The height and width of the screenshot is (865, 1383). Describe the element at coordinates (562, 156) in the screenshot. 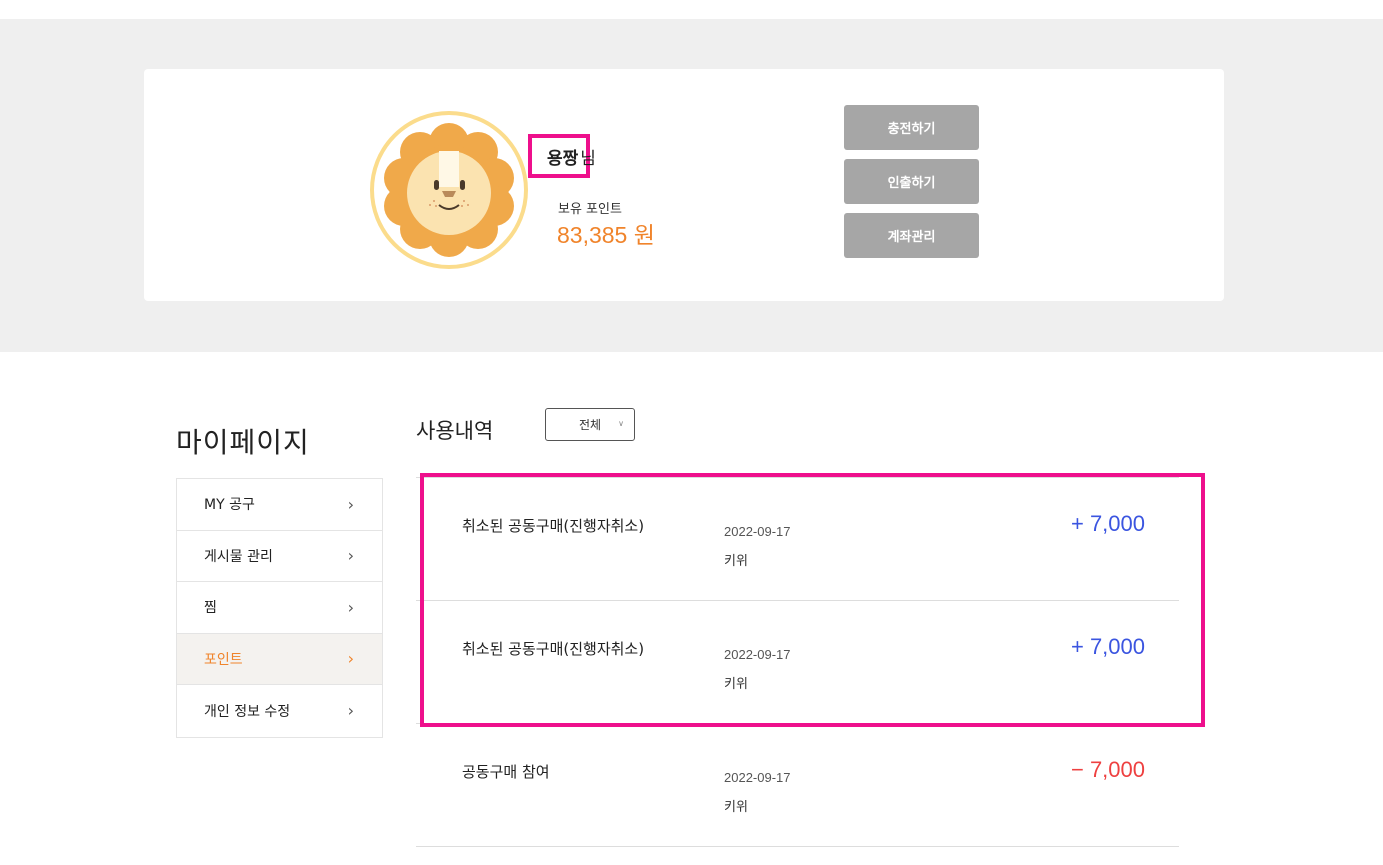

I see `user-name-line: 용짱 님` at that location.